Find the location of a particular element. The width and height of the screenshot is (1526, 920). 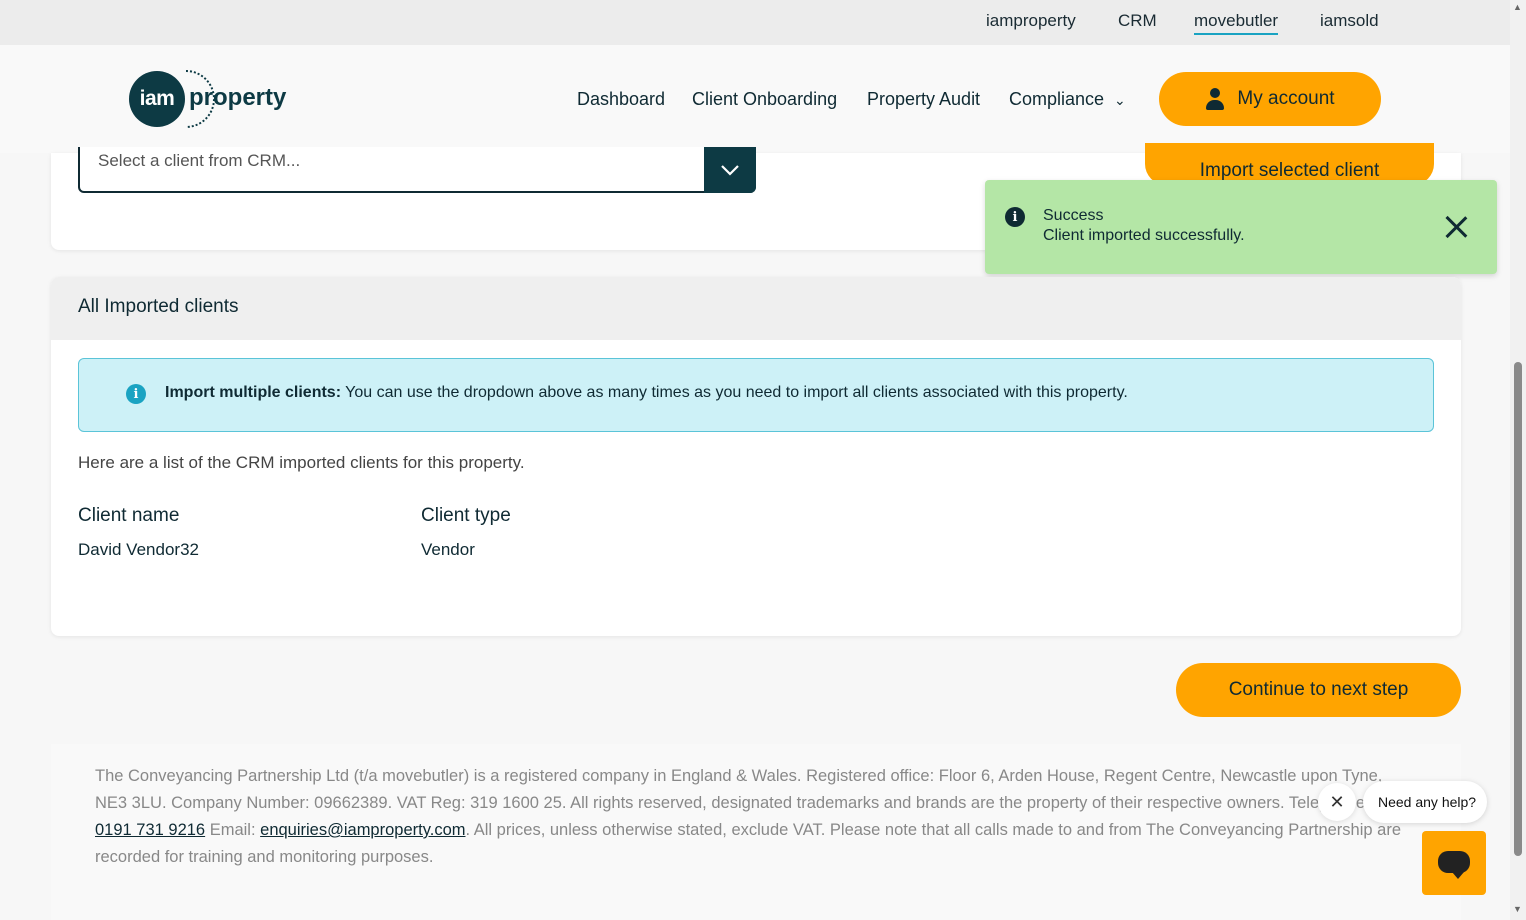

my-account-label: My account is located at coordinates (1286, 98).